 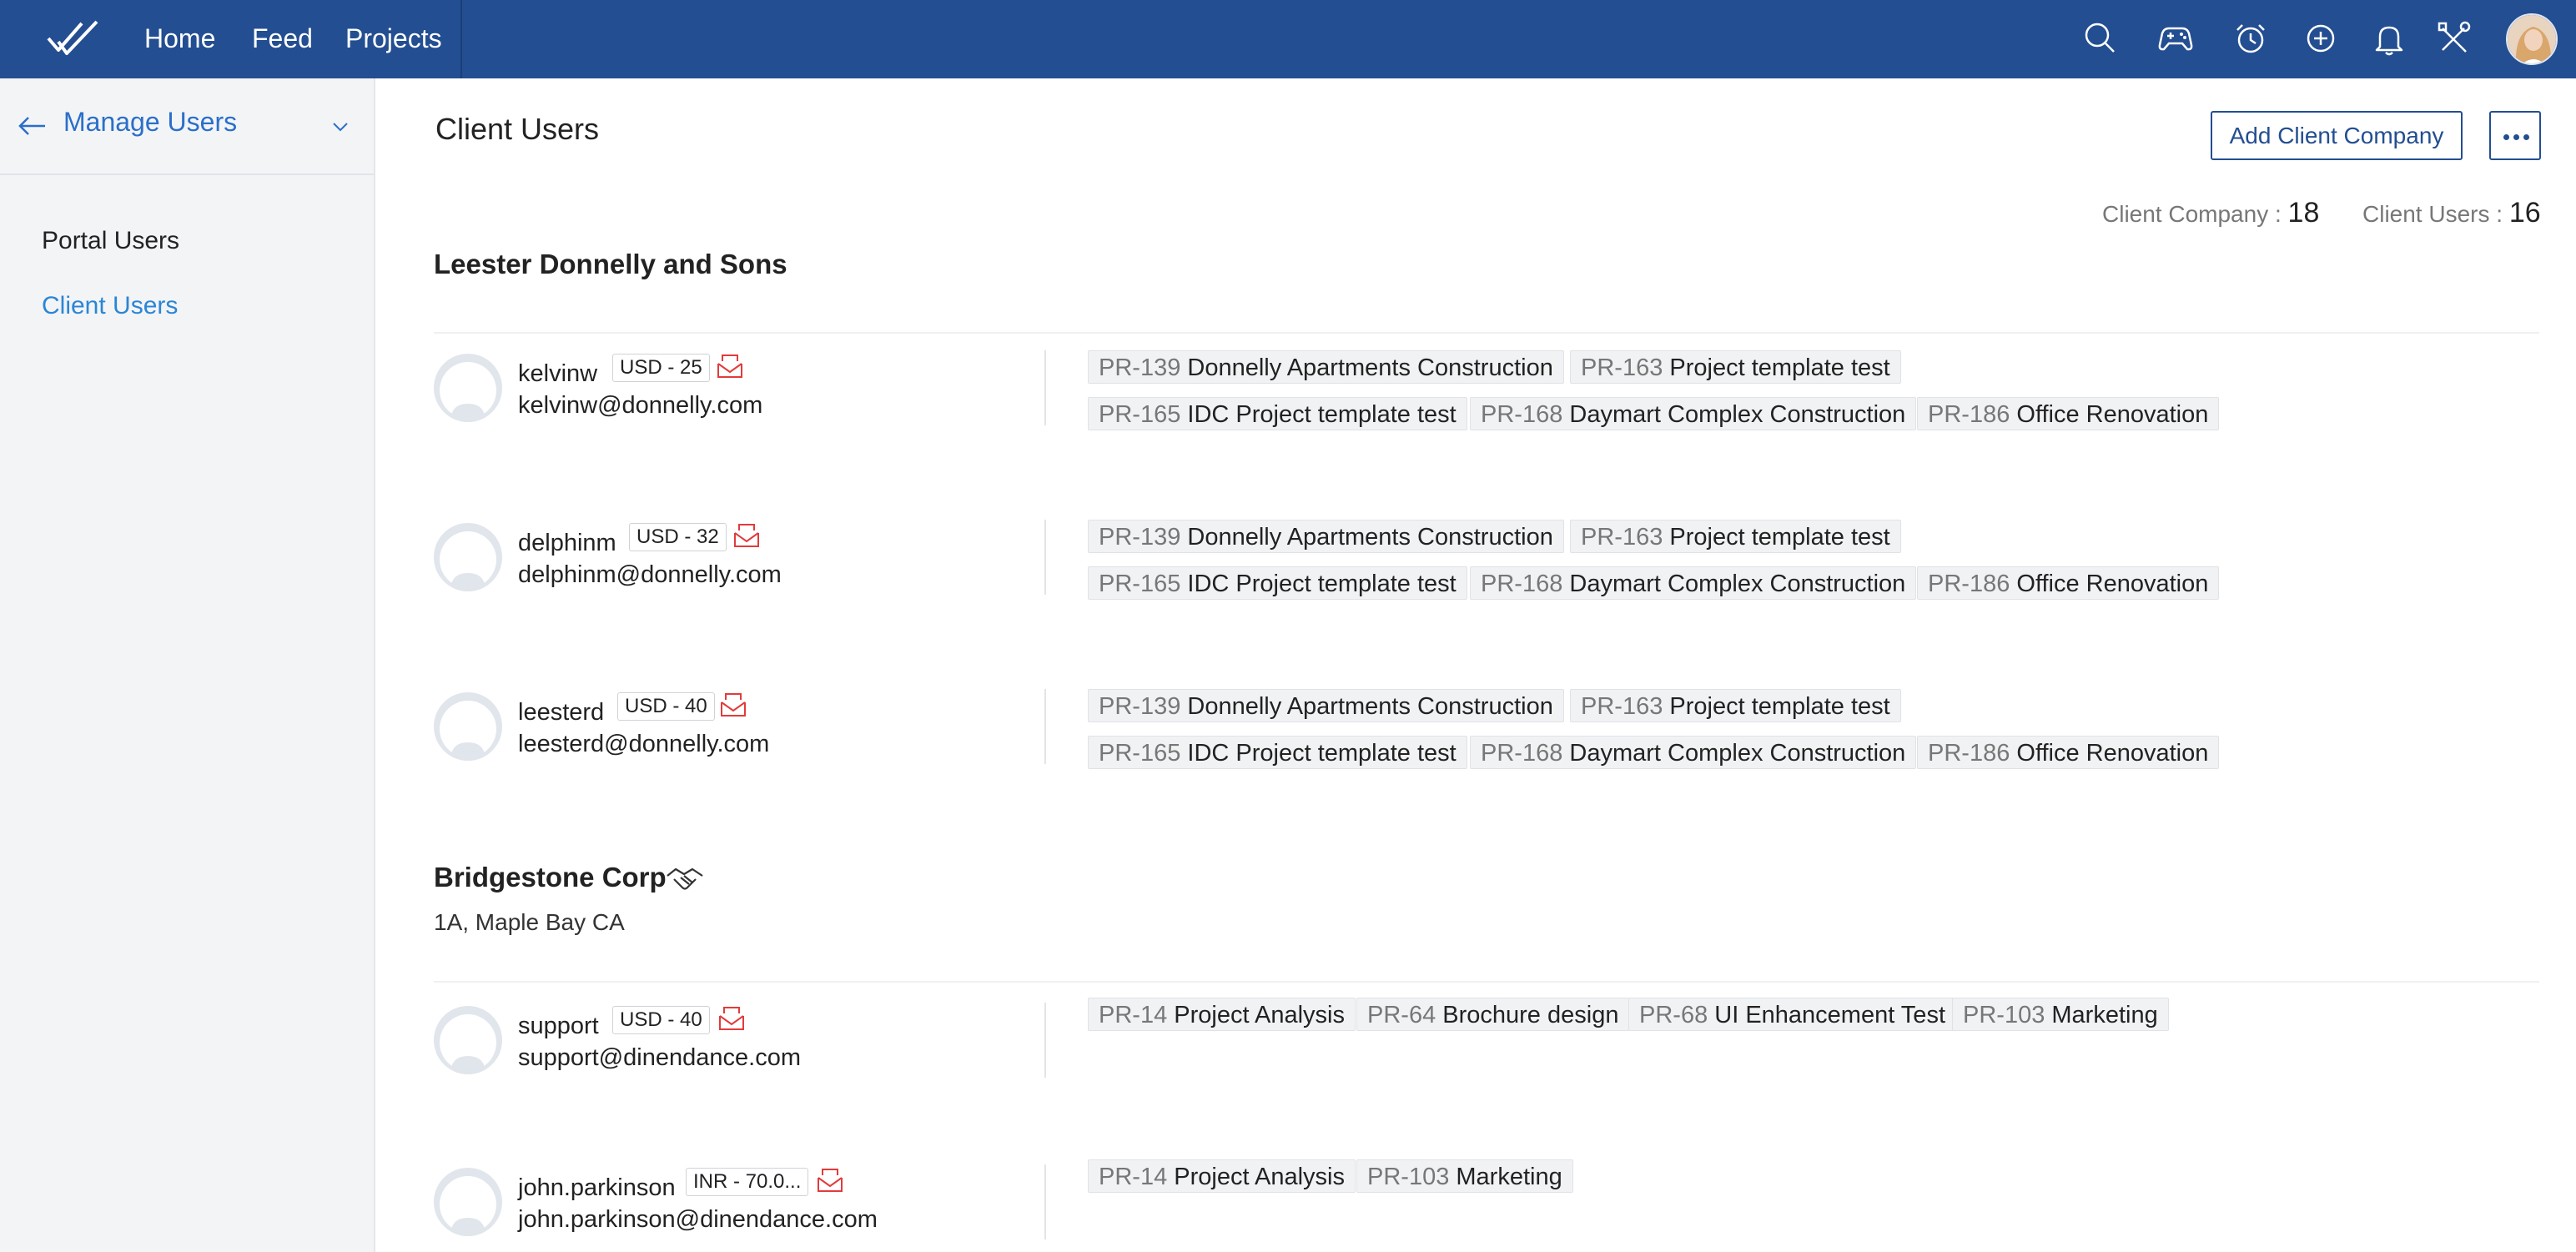 What do you see at coordinates (2100, 38) in the screenshot?
I see `search-icon` at bounding box center [2100, 38].